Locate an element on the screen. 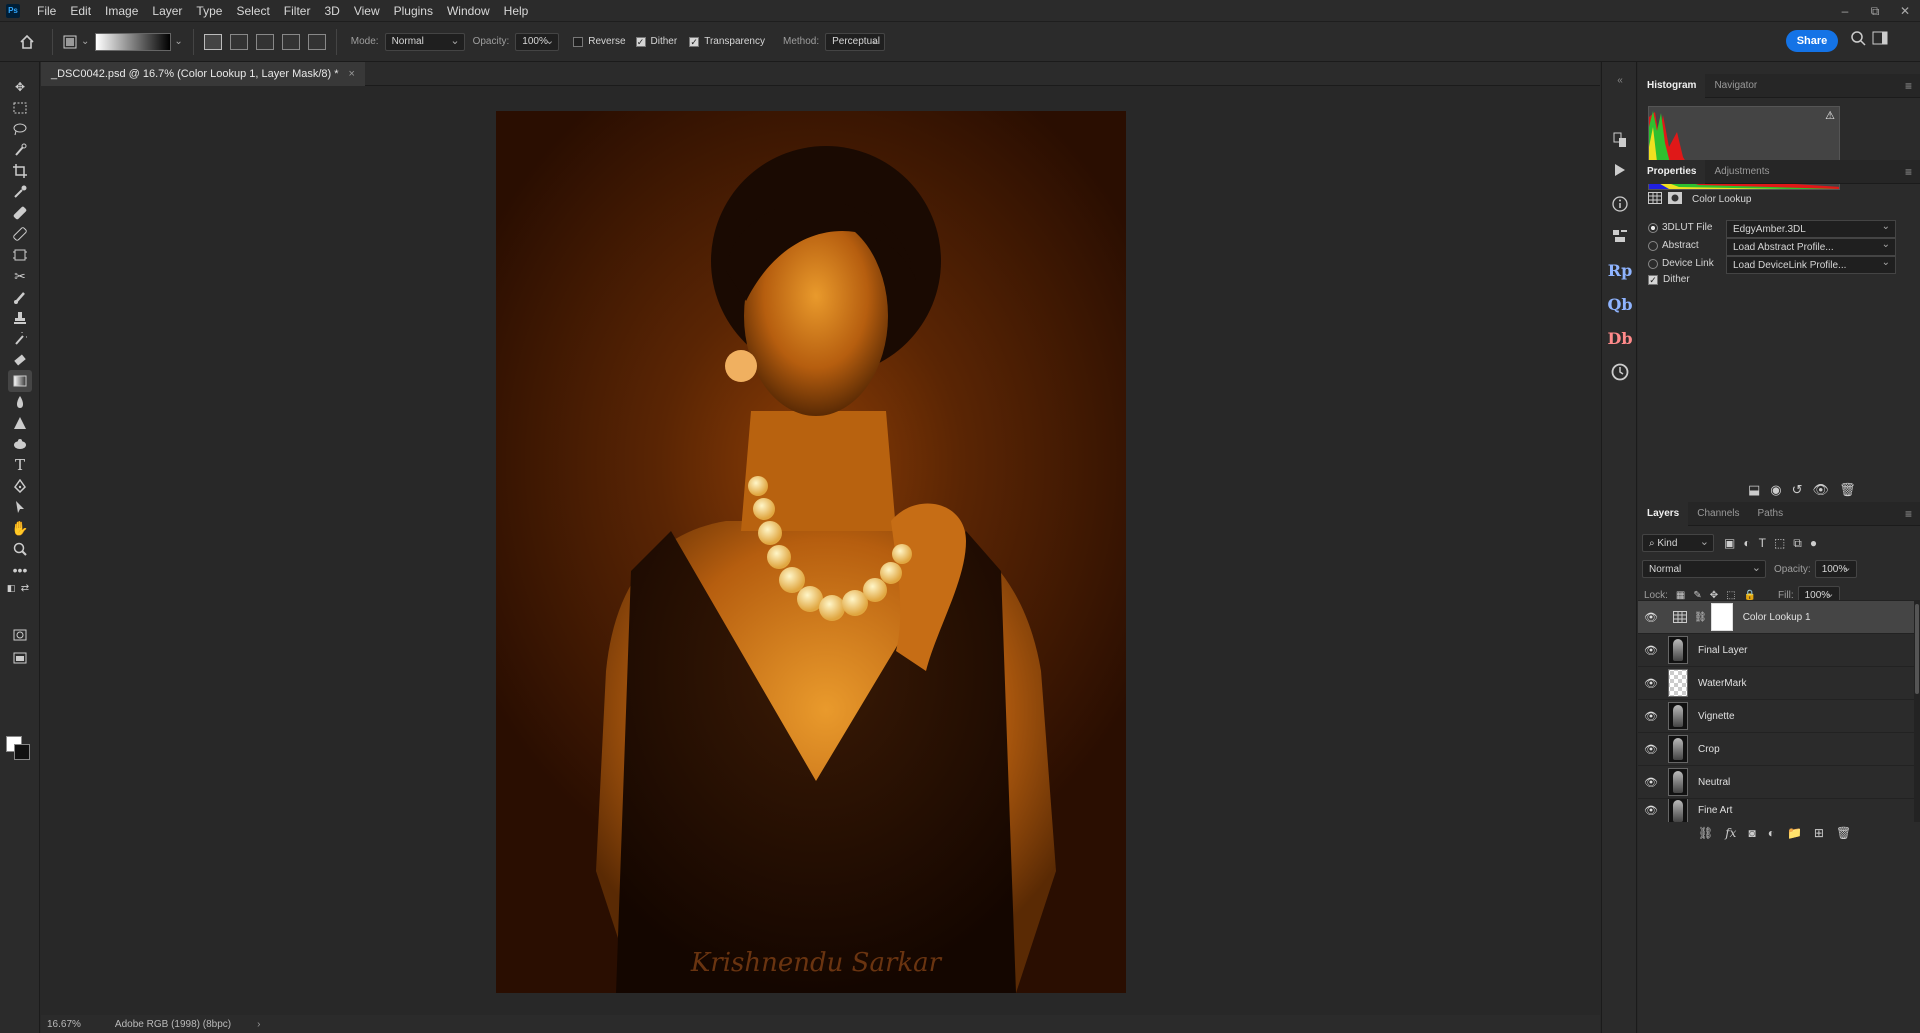 Image resolution: width=1920 pixels, height=1033 pixels. new-adjustment-layer-icon: ◐ is located at coordinates (1771, 833).